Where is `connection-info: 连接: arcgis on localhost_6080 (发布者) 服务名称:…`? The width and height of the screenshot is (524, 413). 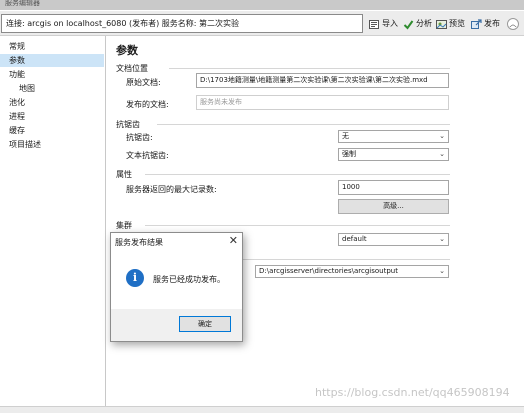
connection-info: 连接: arcgis on localhost_6080 (发布者) 服务名称:… is located at coordinates (182, 23).